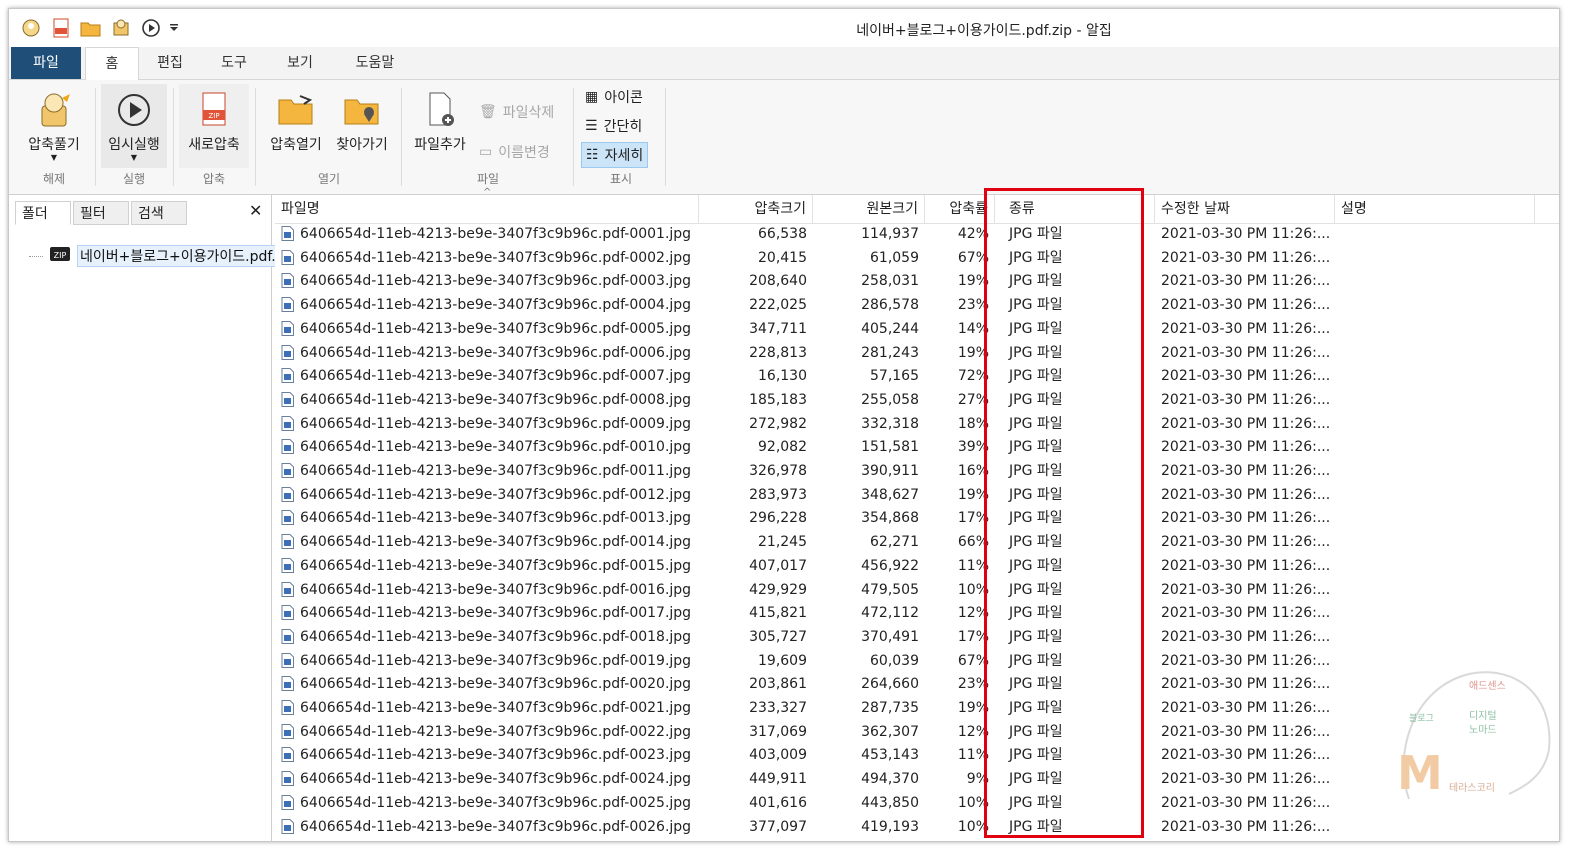 The image size is (1569, 854). What do you see at coordinates (362, 119) in the screenshot?
I see `locate-button: 찾아가기` at bounding box center [362, 119].